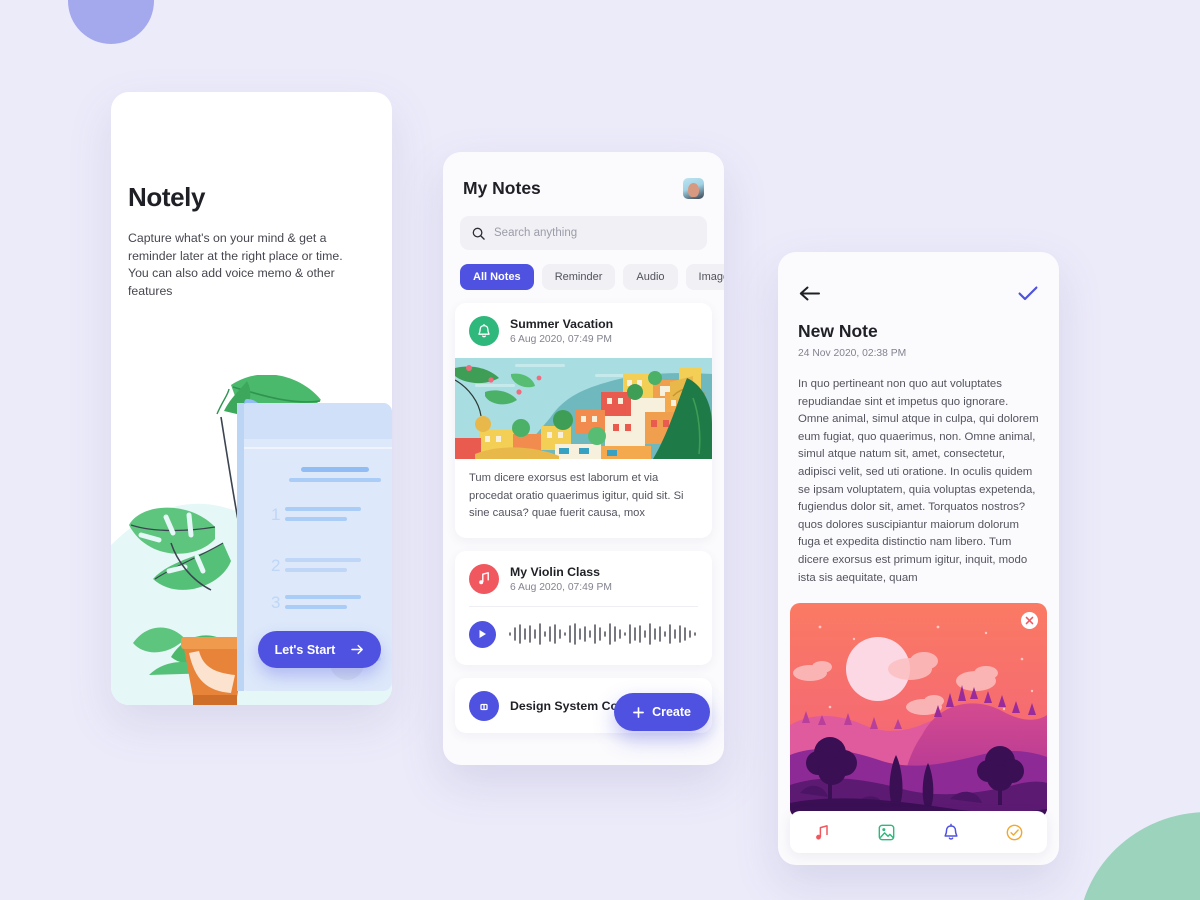 This screenshot has width=1200, height=900. I want to click on note-card-violin-class: My Violin Class 6 Aug 2020, 07:49 PM, so click(583, 607).